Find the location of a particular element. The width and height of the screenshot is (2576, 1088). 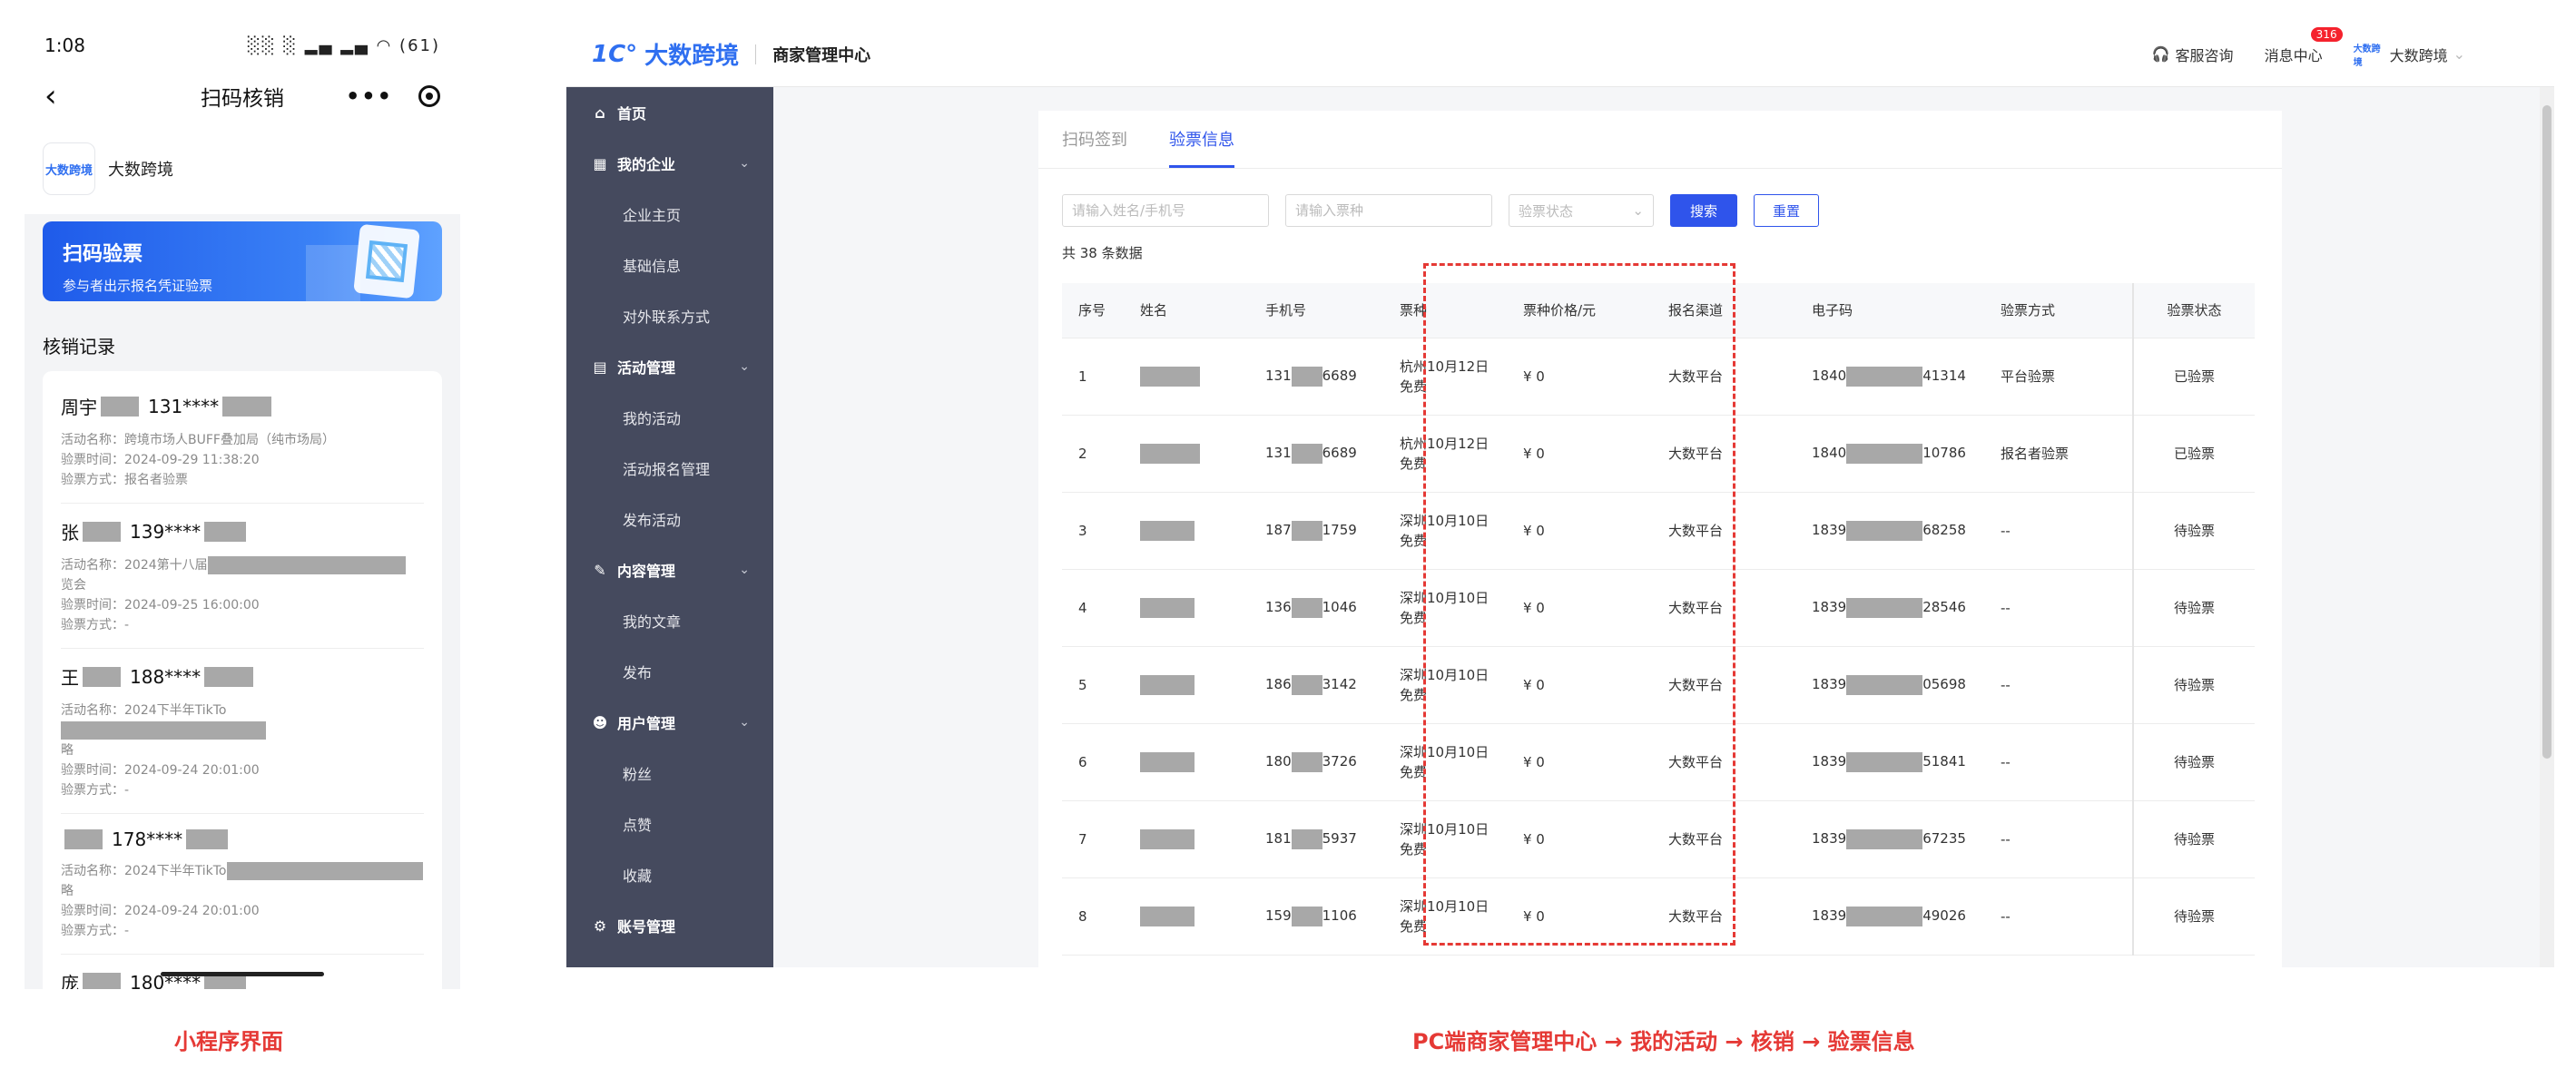

sidebar-group-12: ☻ 用户管理 ⌄ is located at coordinates (669, 722).